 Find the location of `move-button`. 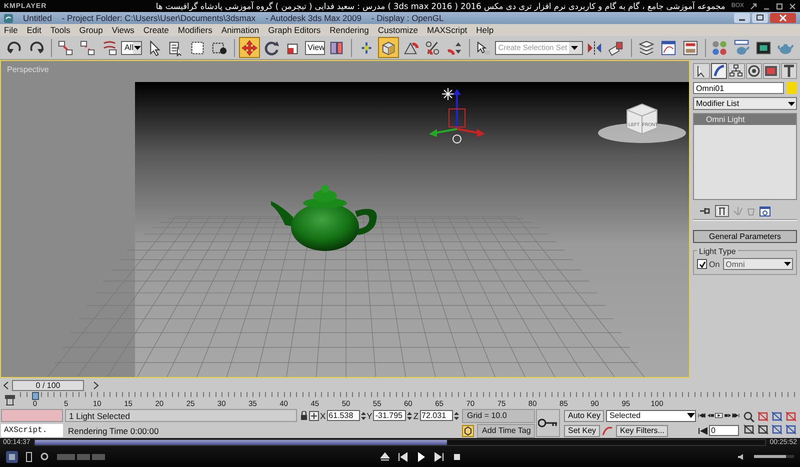

move-button is located at coordinates (249, 47).